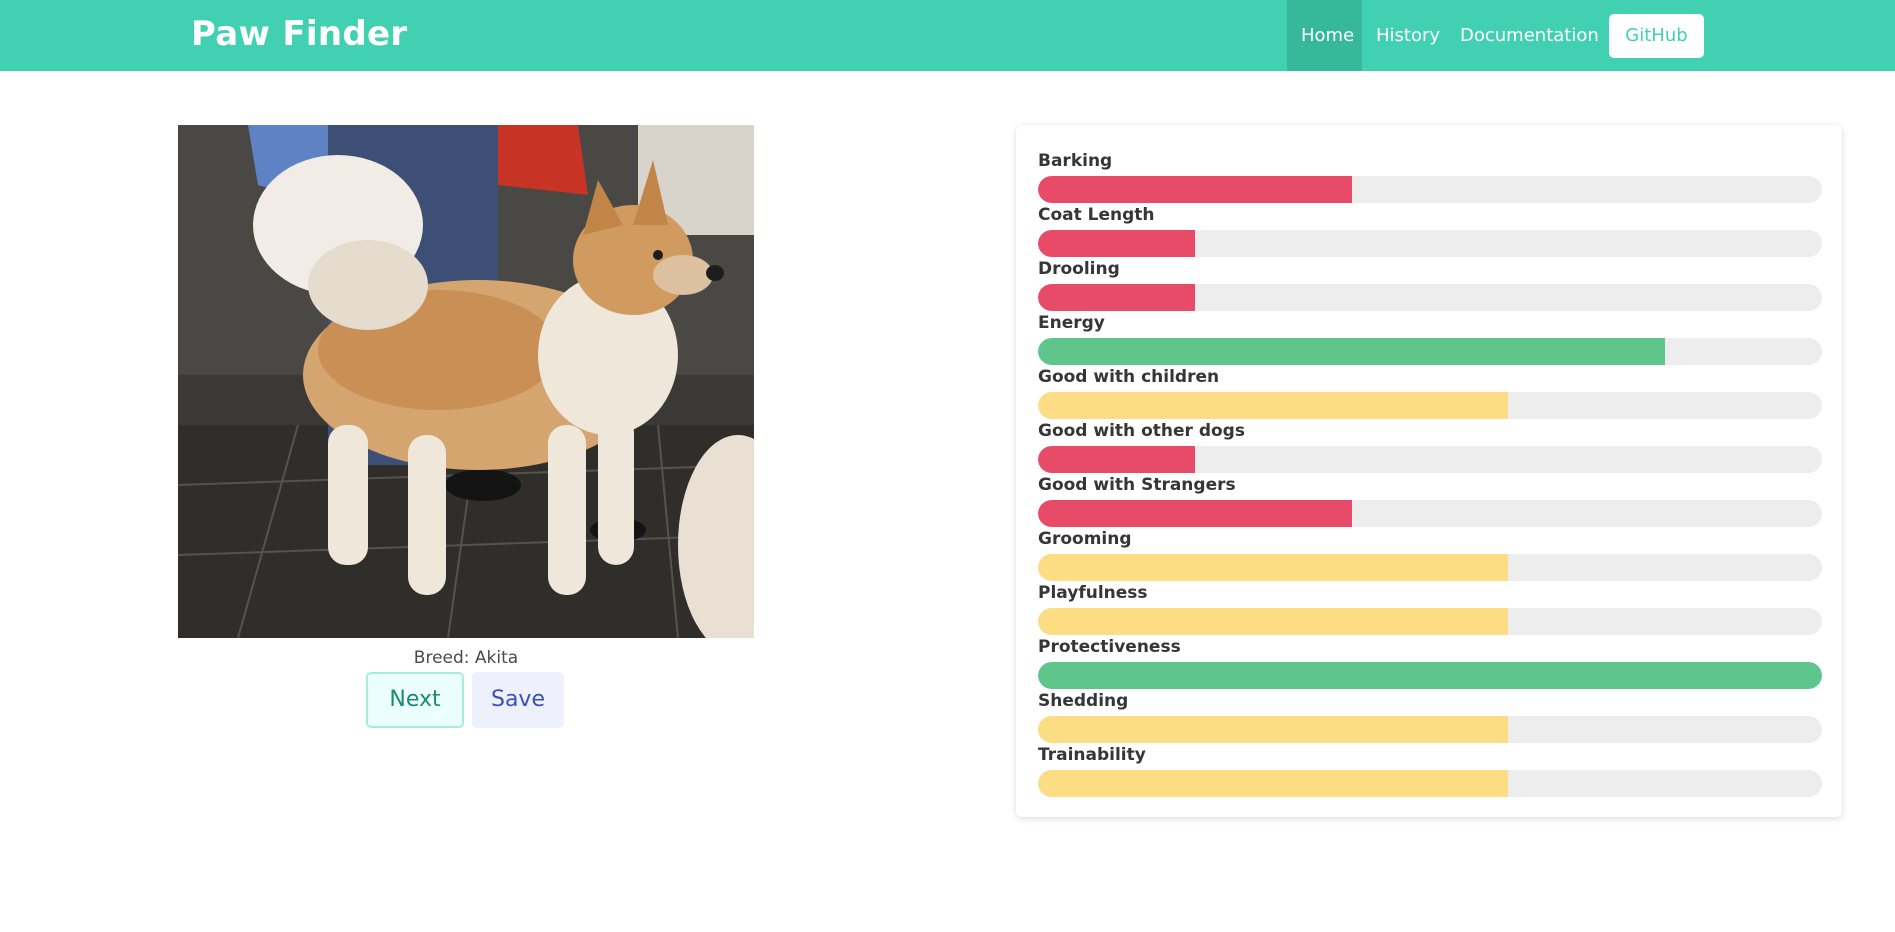 The height and width of the screenshot is (932, 1895). Describe the element at coordinates (1404, 35) in the screenshot. I see `nav-history: History` at that location.